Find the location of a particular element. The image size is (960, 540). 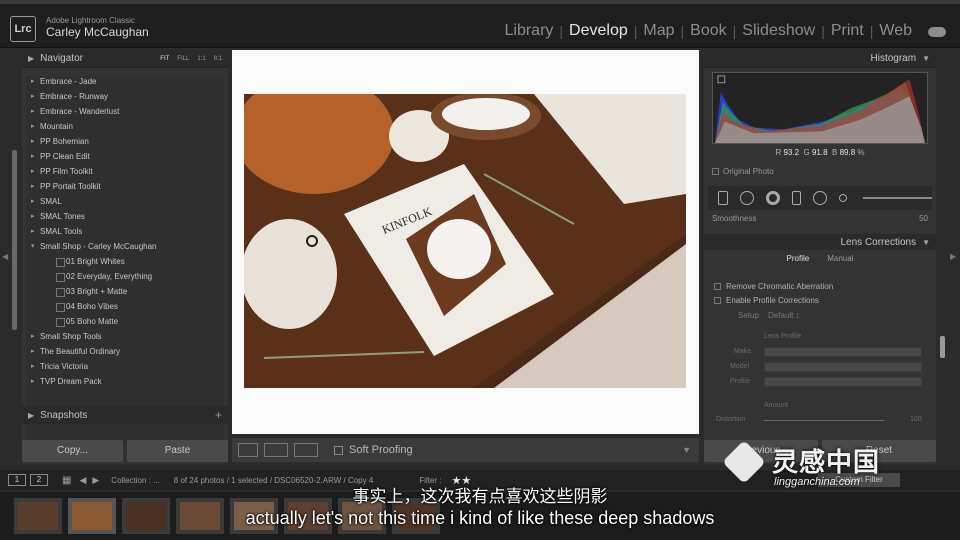

rgb-readout: R 93.2 G 91.8 B 89.8 % is located at coordinates (820, 152).